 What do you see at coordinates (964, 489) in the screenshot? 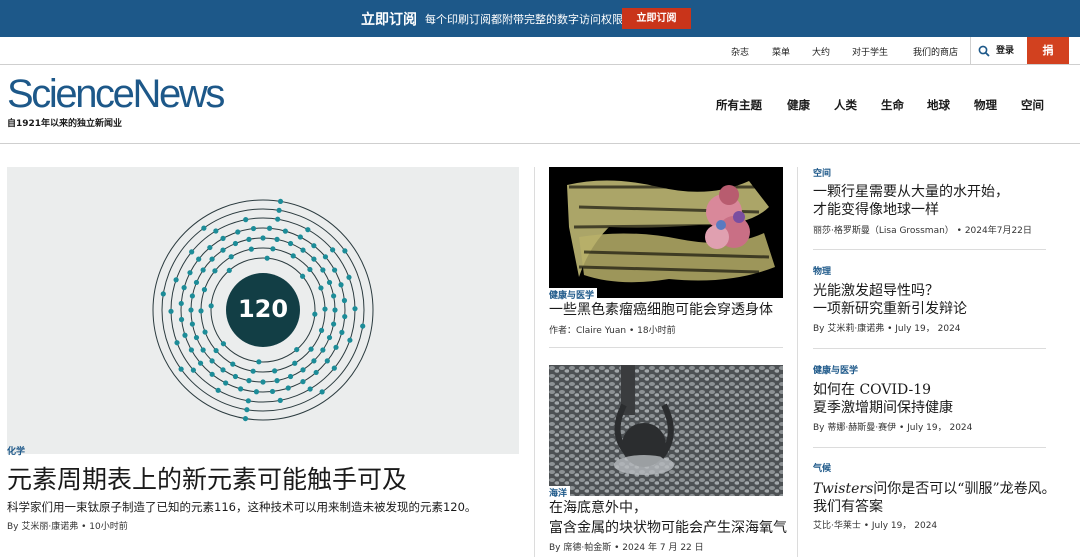
I see `right-title-4-rest: 问你是否可以“驯服”龙卷风。` at bounding box center [964, 489].